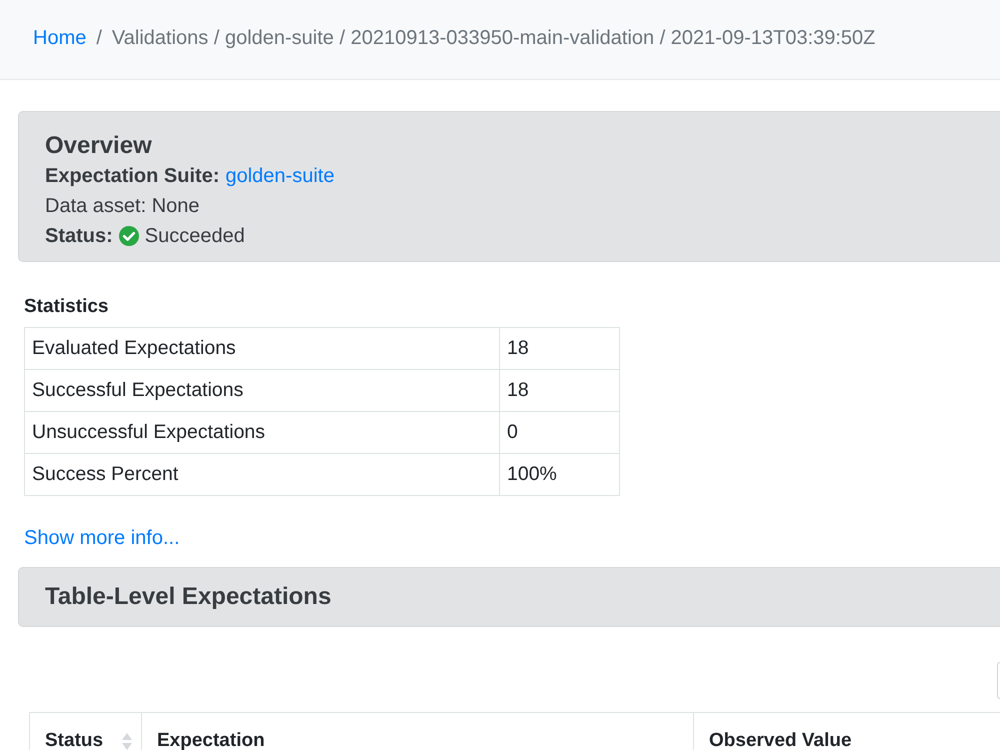  What do you see at coordinates (262, 475) in the screenshot?
I see `table-cell: Success Percent` at bounding box center [262, 475].